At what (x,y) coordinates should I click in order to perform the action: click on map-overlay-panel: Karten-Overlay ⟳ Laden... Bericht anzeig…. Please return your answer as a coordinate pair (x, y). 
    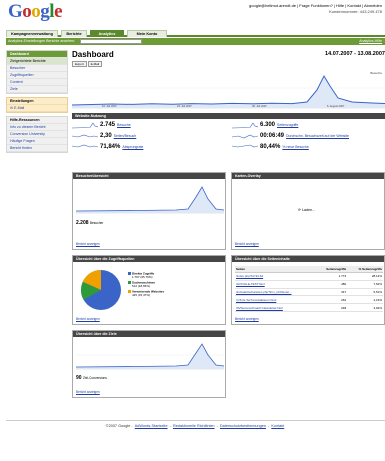
    Looking at the image, I should click on (308, 211).